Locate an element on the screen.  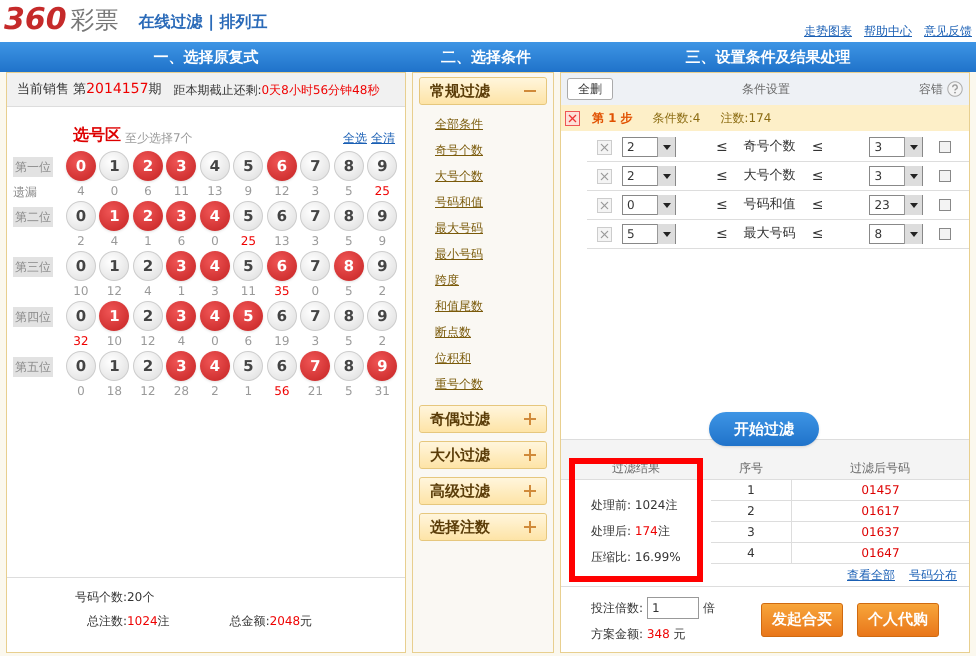
miss-count: 1 is located at coordinates (148, 241).